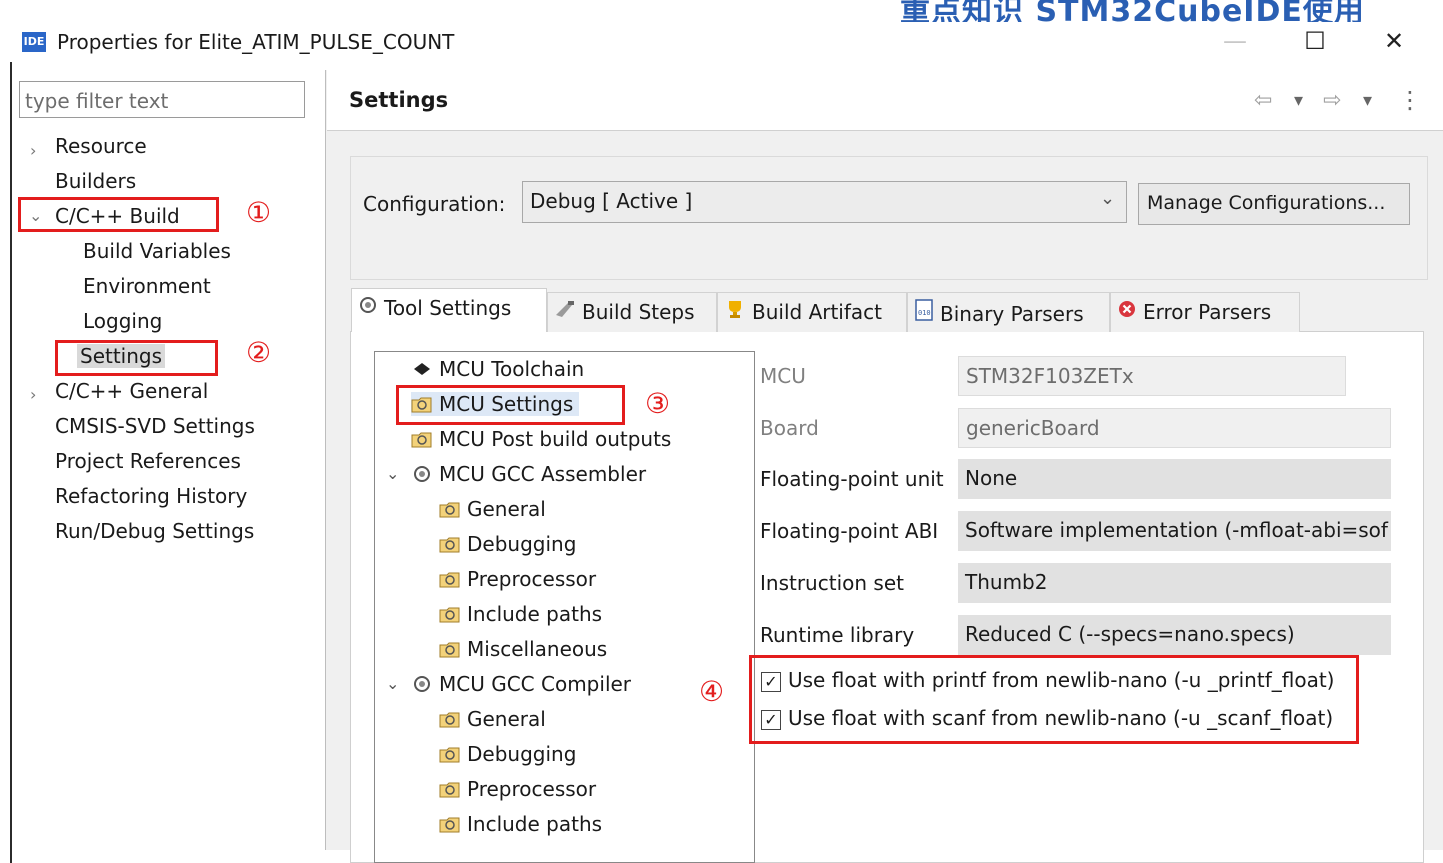 The height and width of the screenshot is (863, 1443). Describe the element at coordinates (507, 544) in the screenshot. I see `tree-item-asm-debugging: Debugging` at that location.